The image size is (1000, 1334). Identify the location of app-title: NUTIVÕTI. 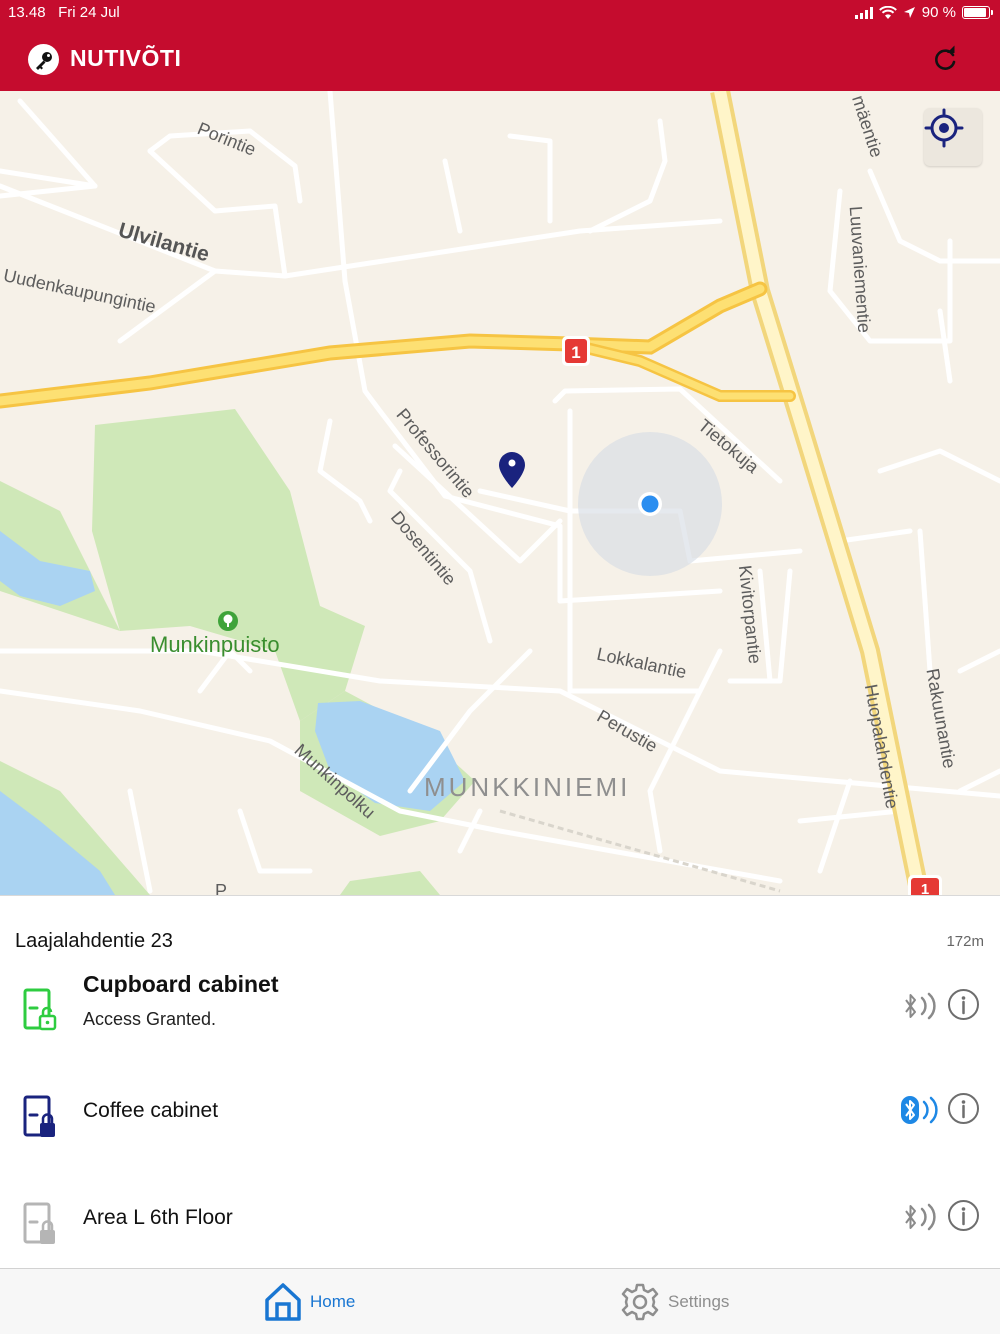
(126, 58).